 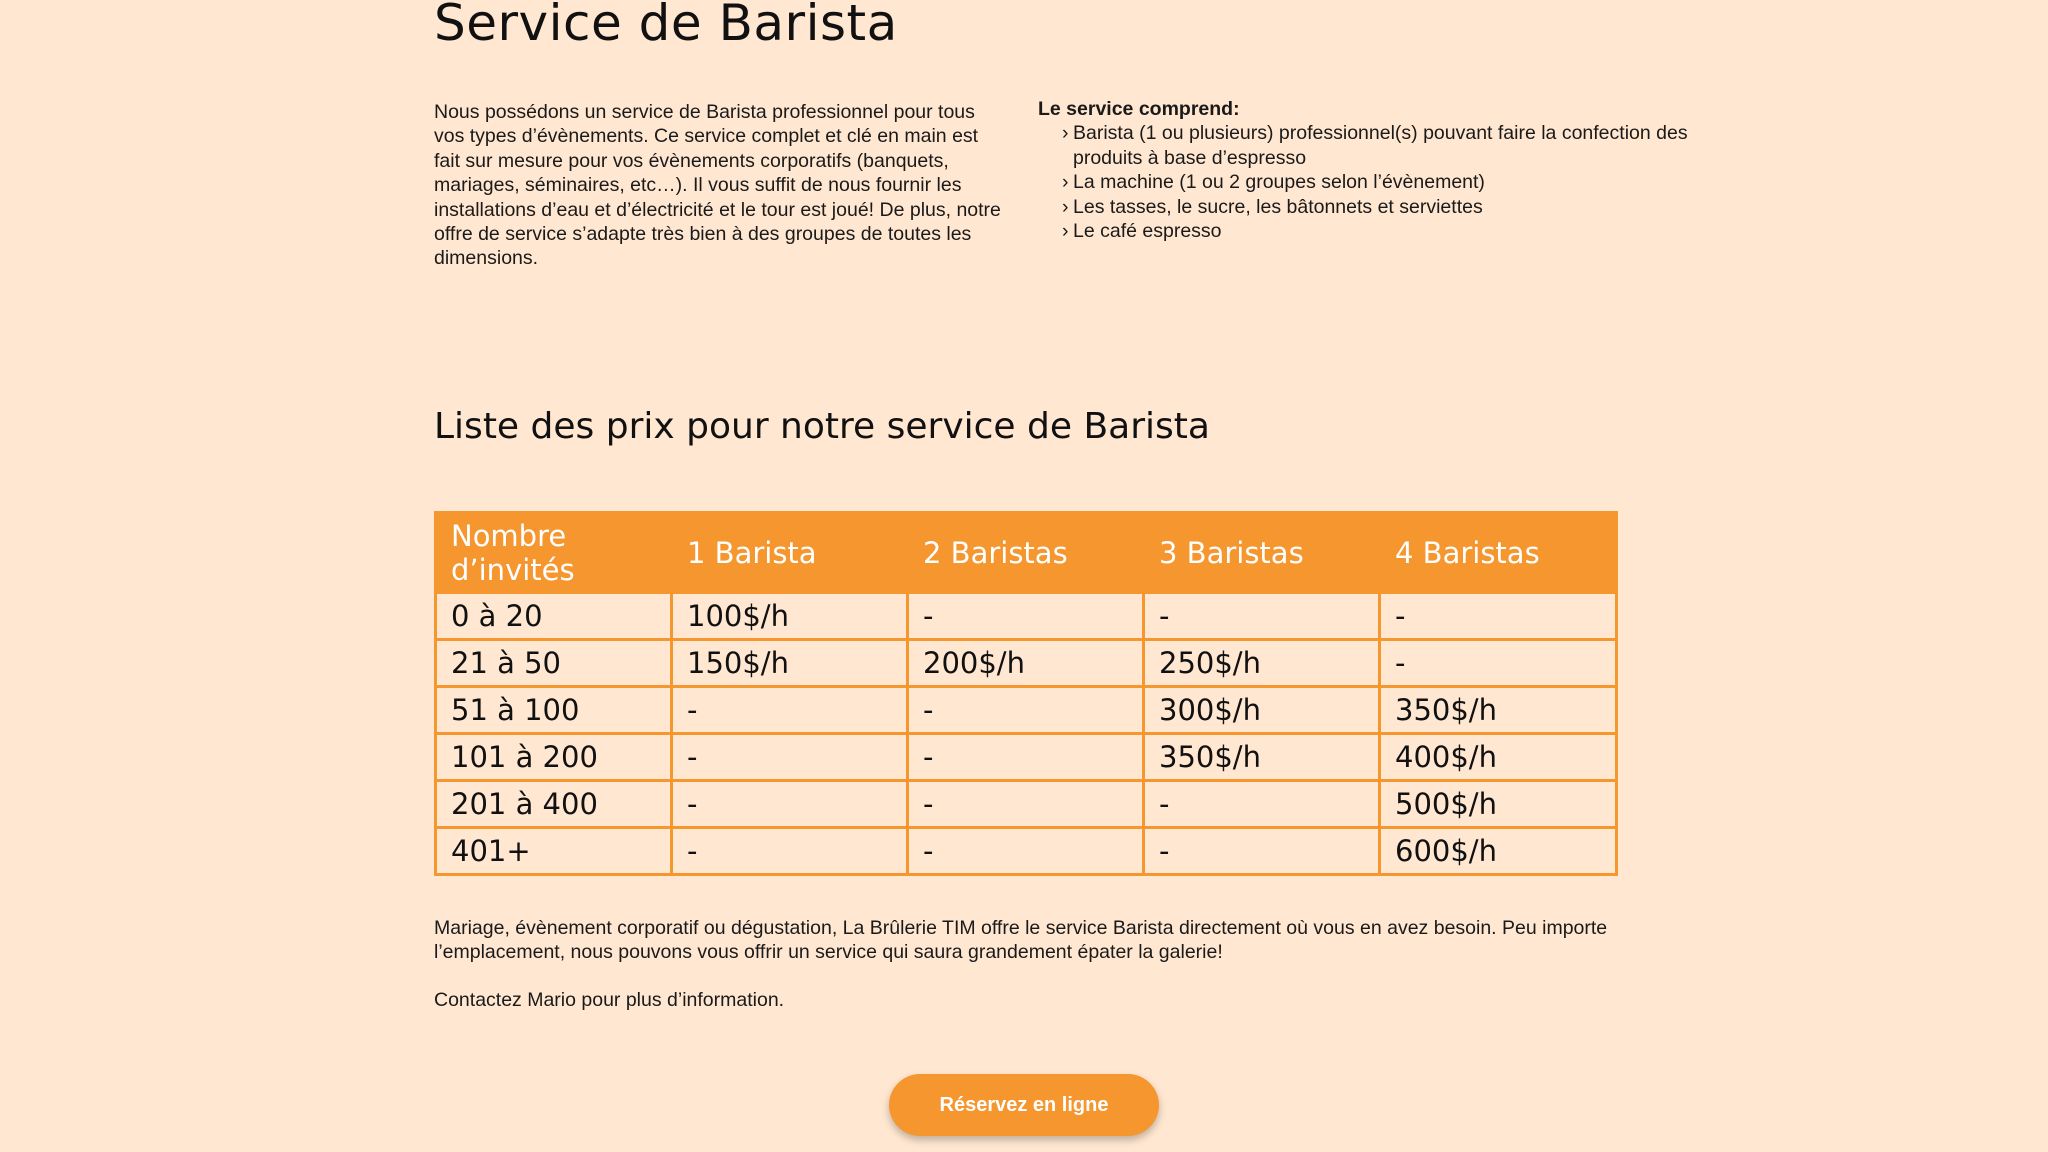 I want to click on page-title: Service de Barista, so click(x=666, y=26).